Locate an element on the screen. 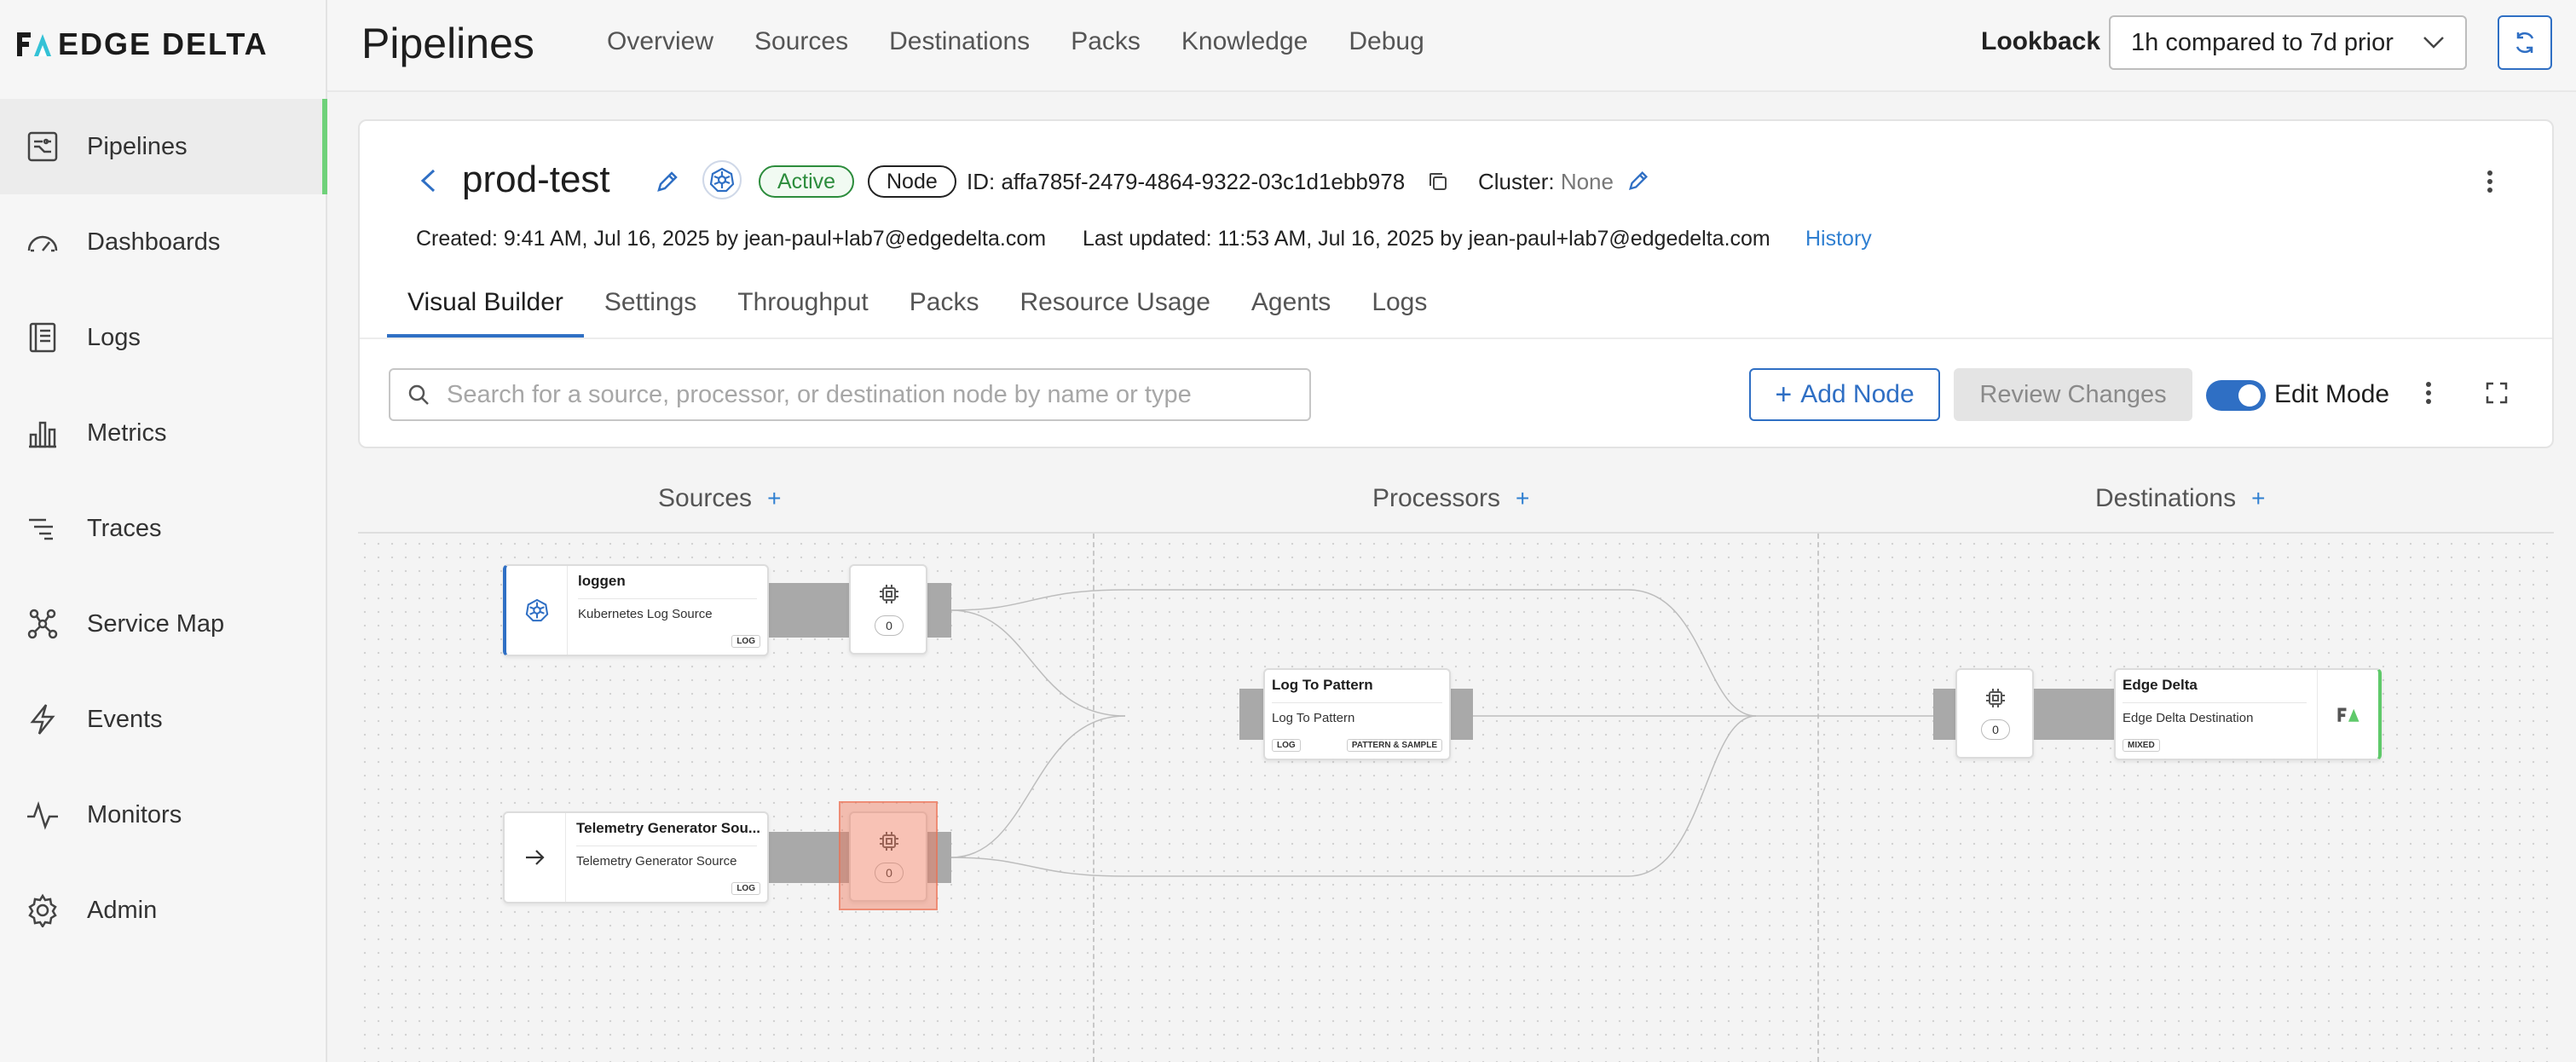 The width and height of the screenshot is (2576, 1062). tab-throughput: Throughput is located at coordinates (802, 311).